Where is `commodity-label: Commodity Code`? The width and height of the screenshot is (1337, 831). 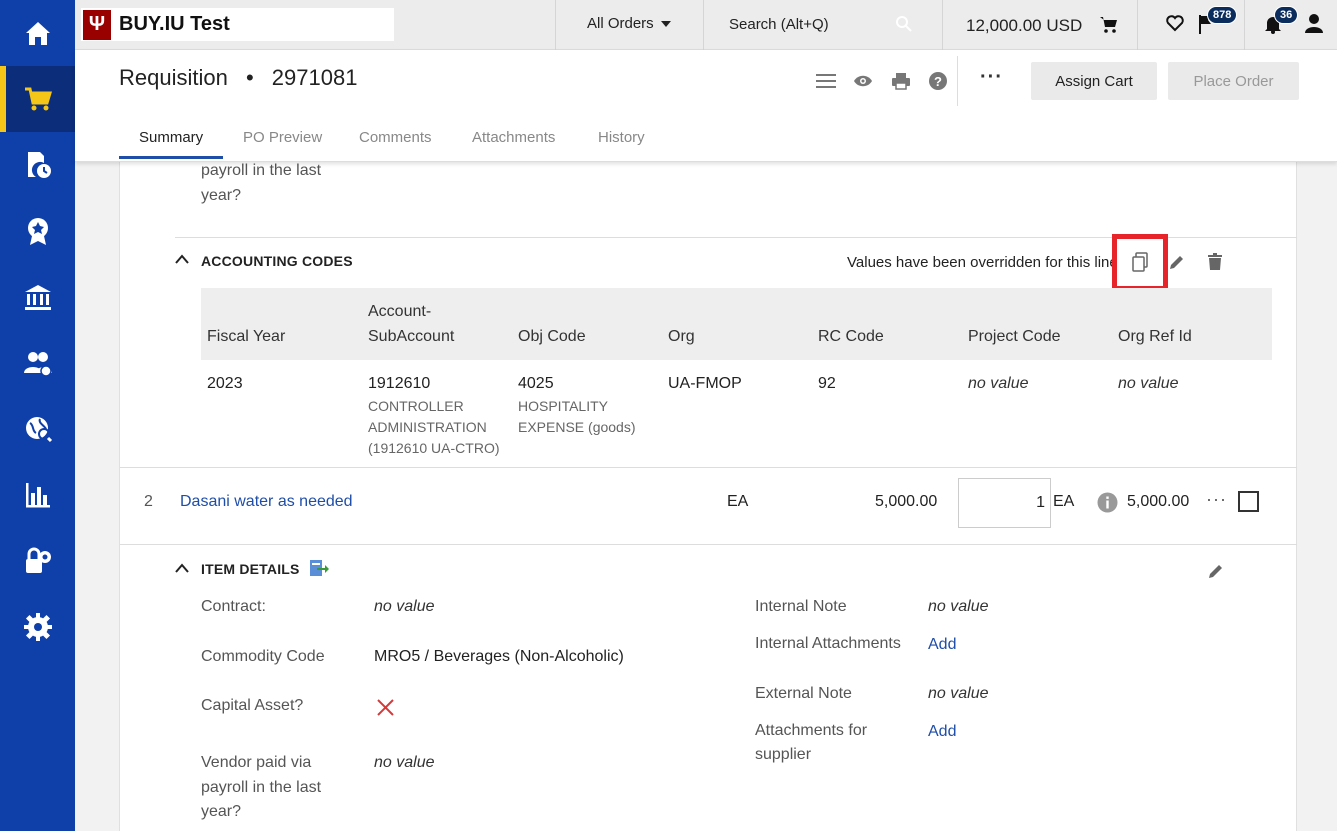 commodity-label: Commodity Code is located at coordinates (263, 656).